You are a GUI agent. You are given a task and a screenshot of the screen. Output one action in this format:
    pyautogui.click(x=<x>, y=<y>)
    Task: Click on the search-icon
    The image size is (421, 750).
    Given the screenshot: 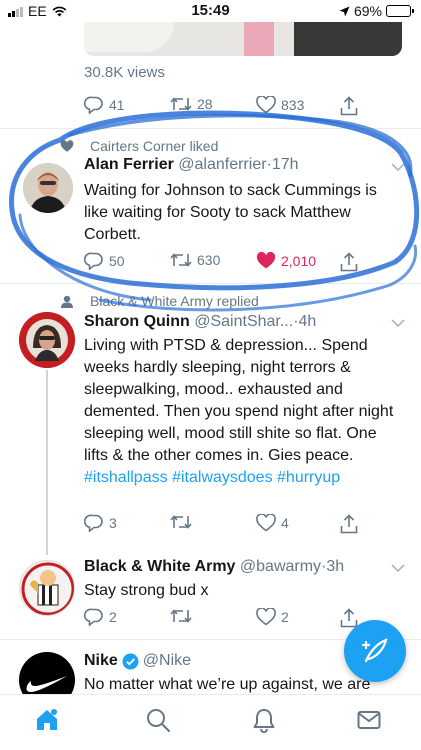 What is the action you would take?
    pyautogui.click(x=158, y=720)
    